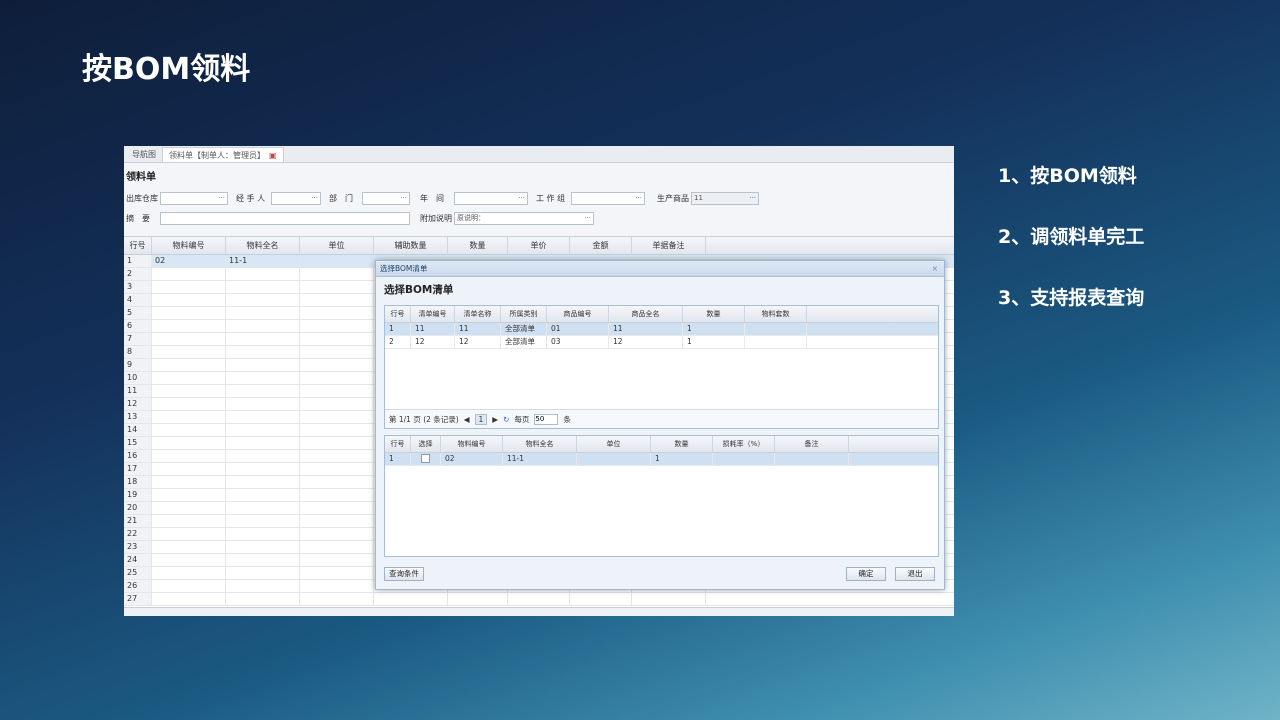 The height and width of the screenshot is (720, 1280). I want to click on col-header: 物料编号, so click(189, 245).